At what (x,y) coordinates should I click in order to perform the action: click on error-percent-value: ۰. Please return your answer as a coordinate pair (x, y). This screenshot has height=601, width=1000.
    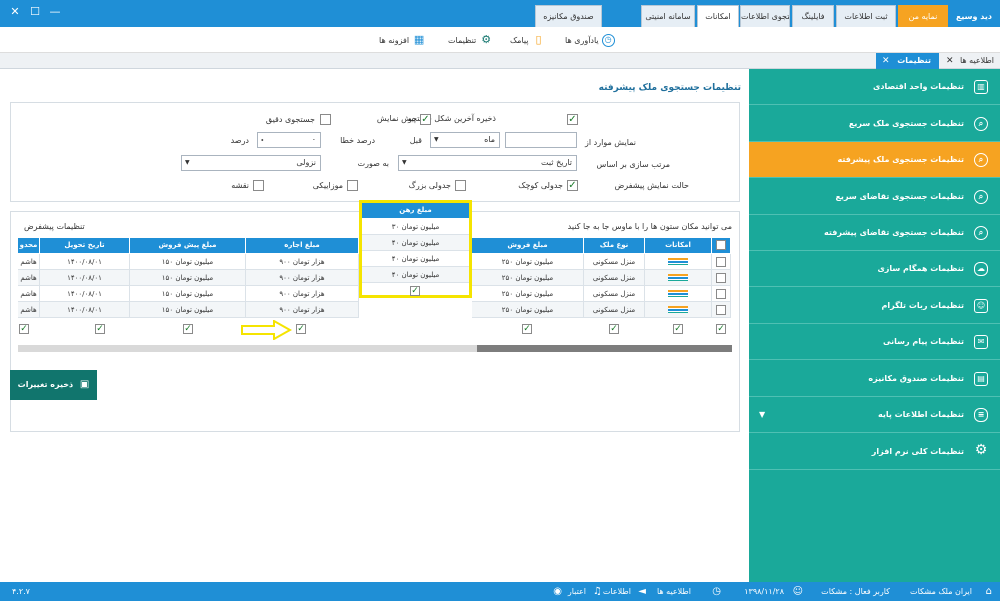
    Looking at the image, I should click on (313, 139).